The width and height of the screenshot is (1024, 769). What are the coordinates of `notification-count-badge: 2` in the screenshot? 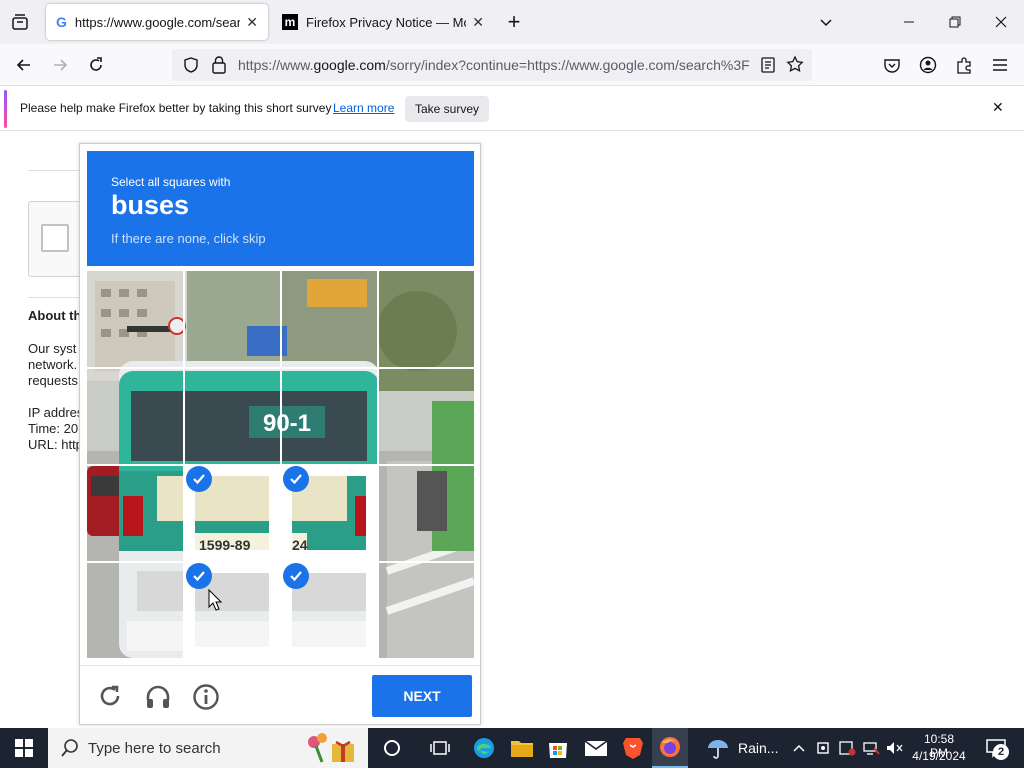 It's located at (1001, 752).